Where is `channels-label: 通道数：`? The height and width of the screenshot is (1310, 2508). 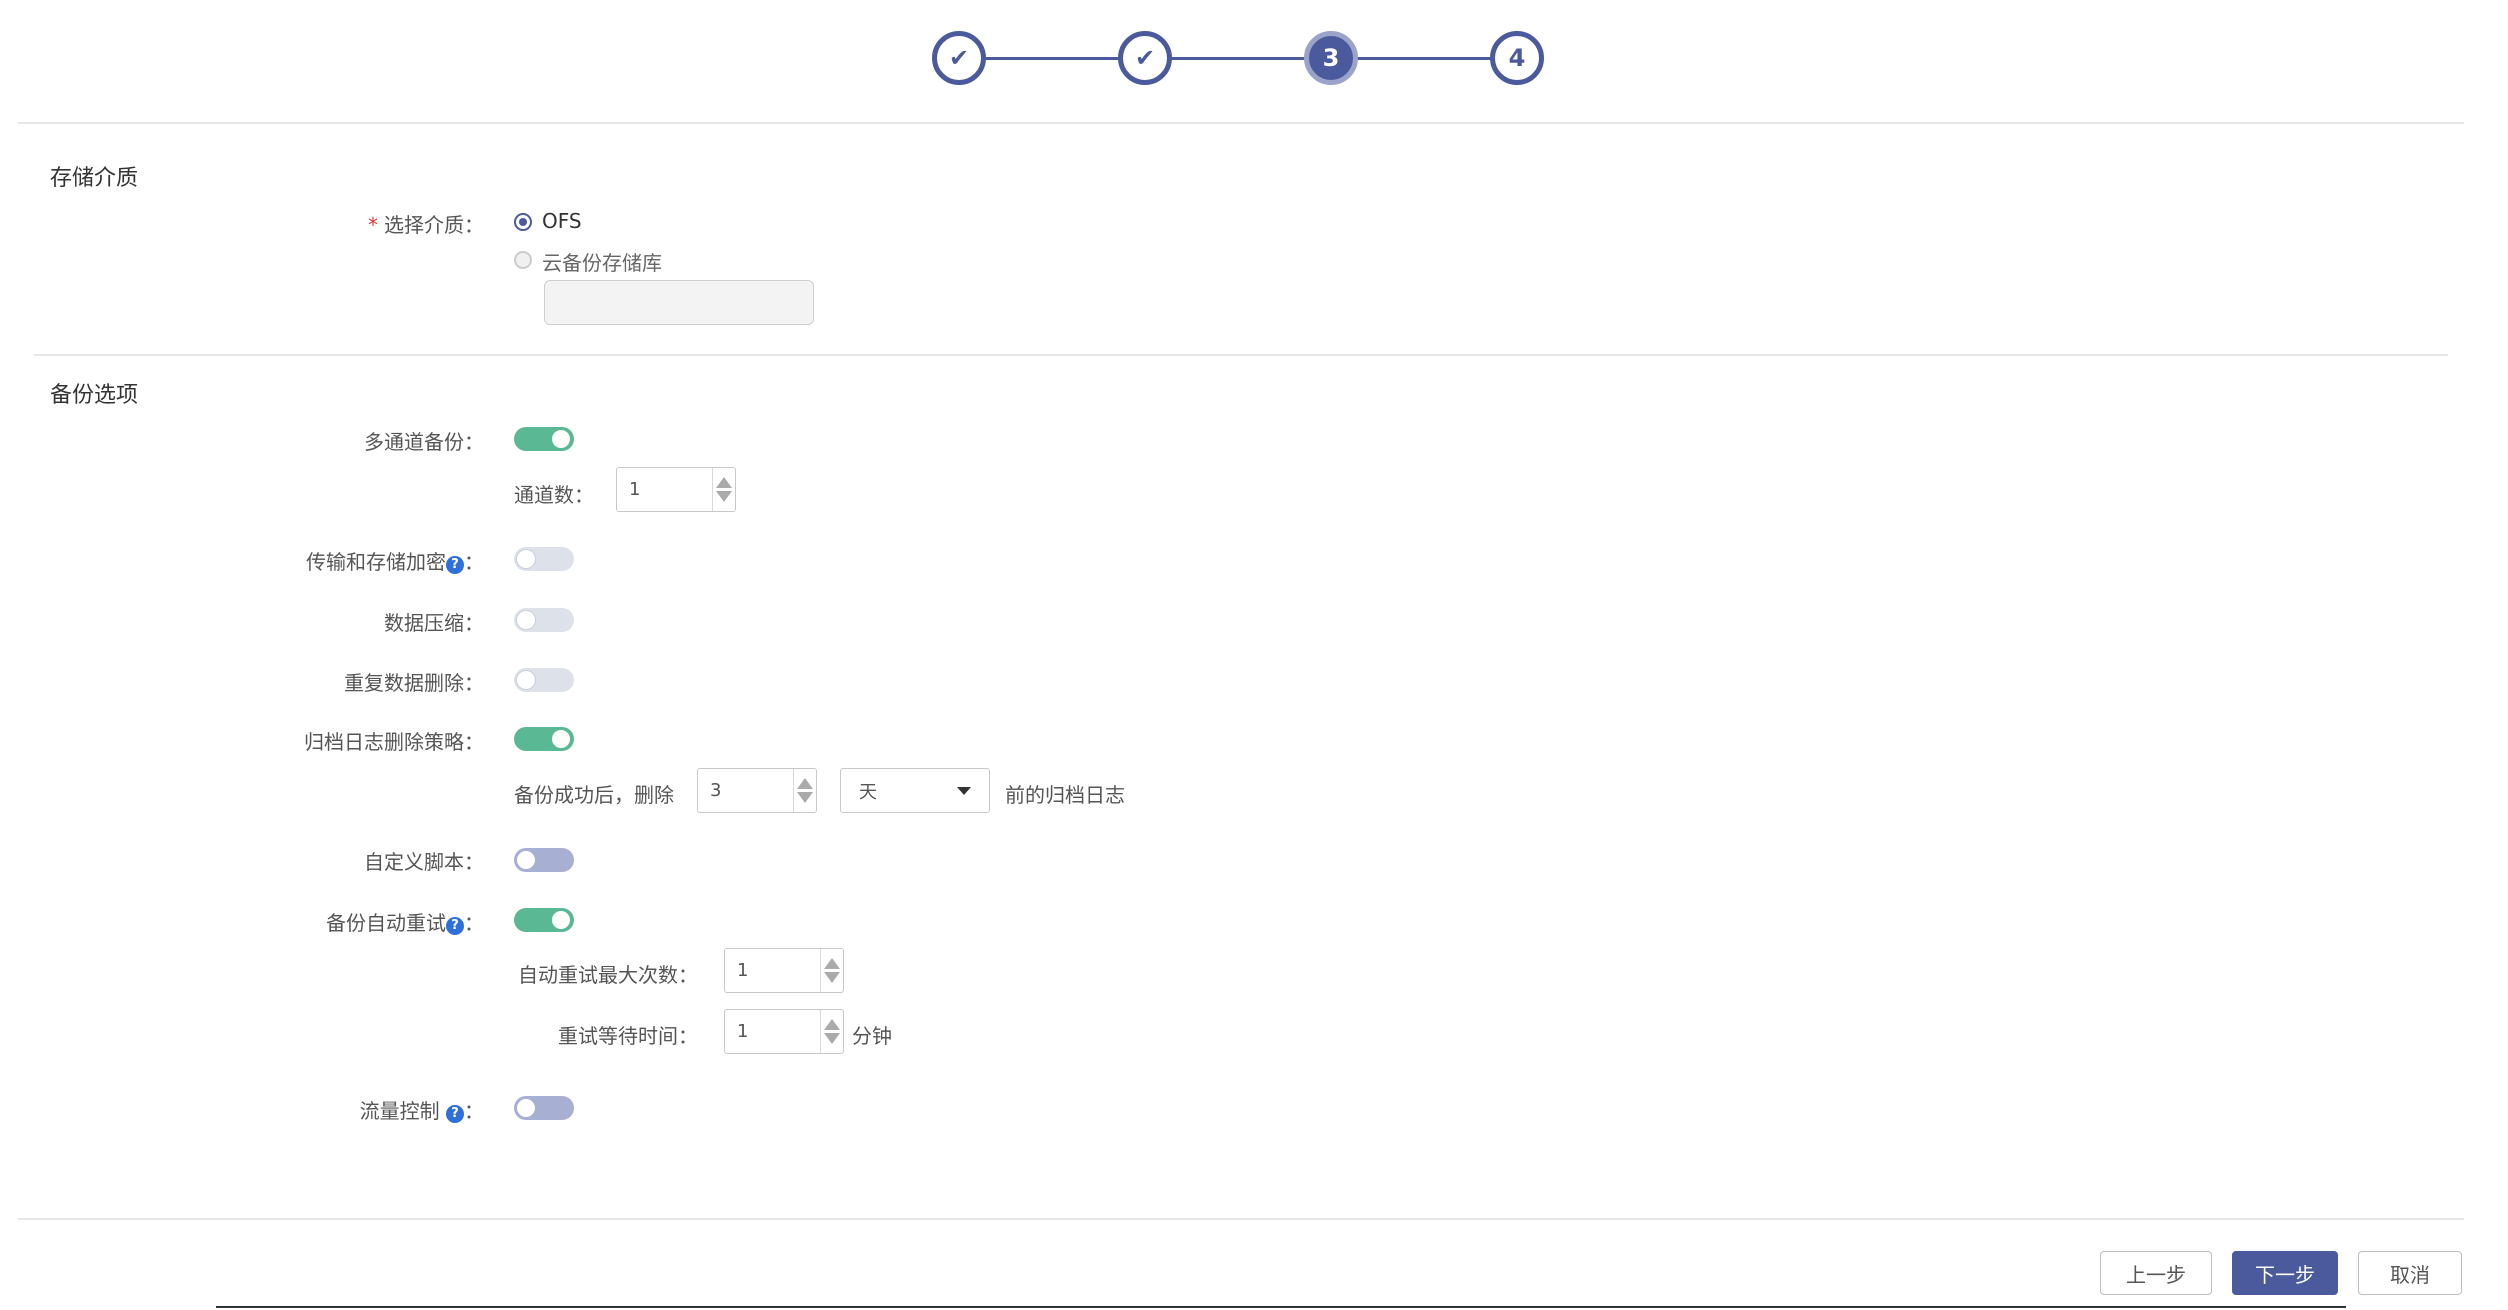 channels-label: 通道数： is located at coordinates (554, 495).